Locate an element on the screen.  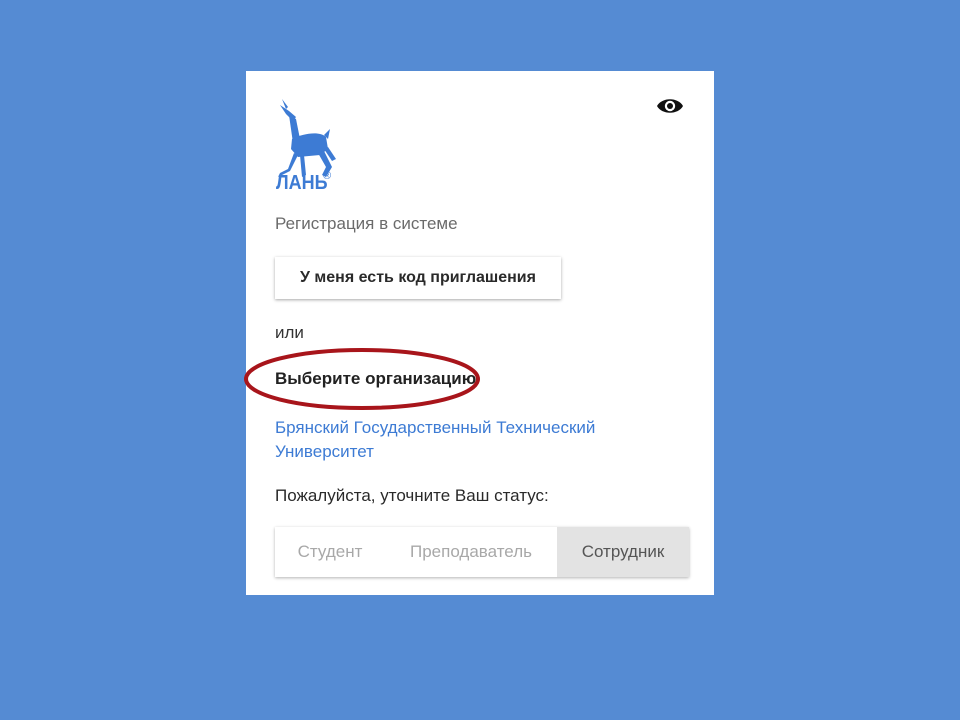
invite-code-button: У меня есть код приглашения is located at coordinates (418, 278).